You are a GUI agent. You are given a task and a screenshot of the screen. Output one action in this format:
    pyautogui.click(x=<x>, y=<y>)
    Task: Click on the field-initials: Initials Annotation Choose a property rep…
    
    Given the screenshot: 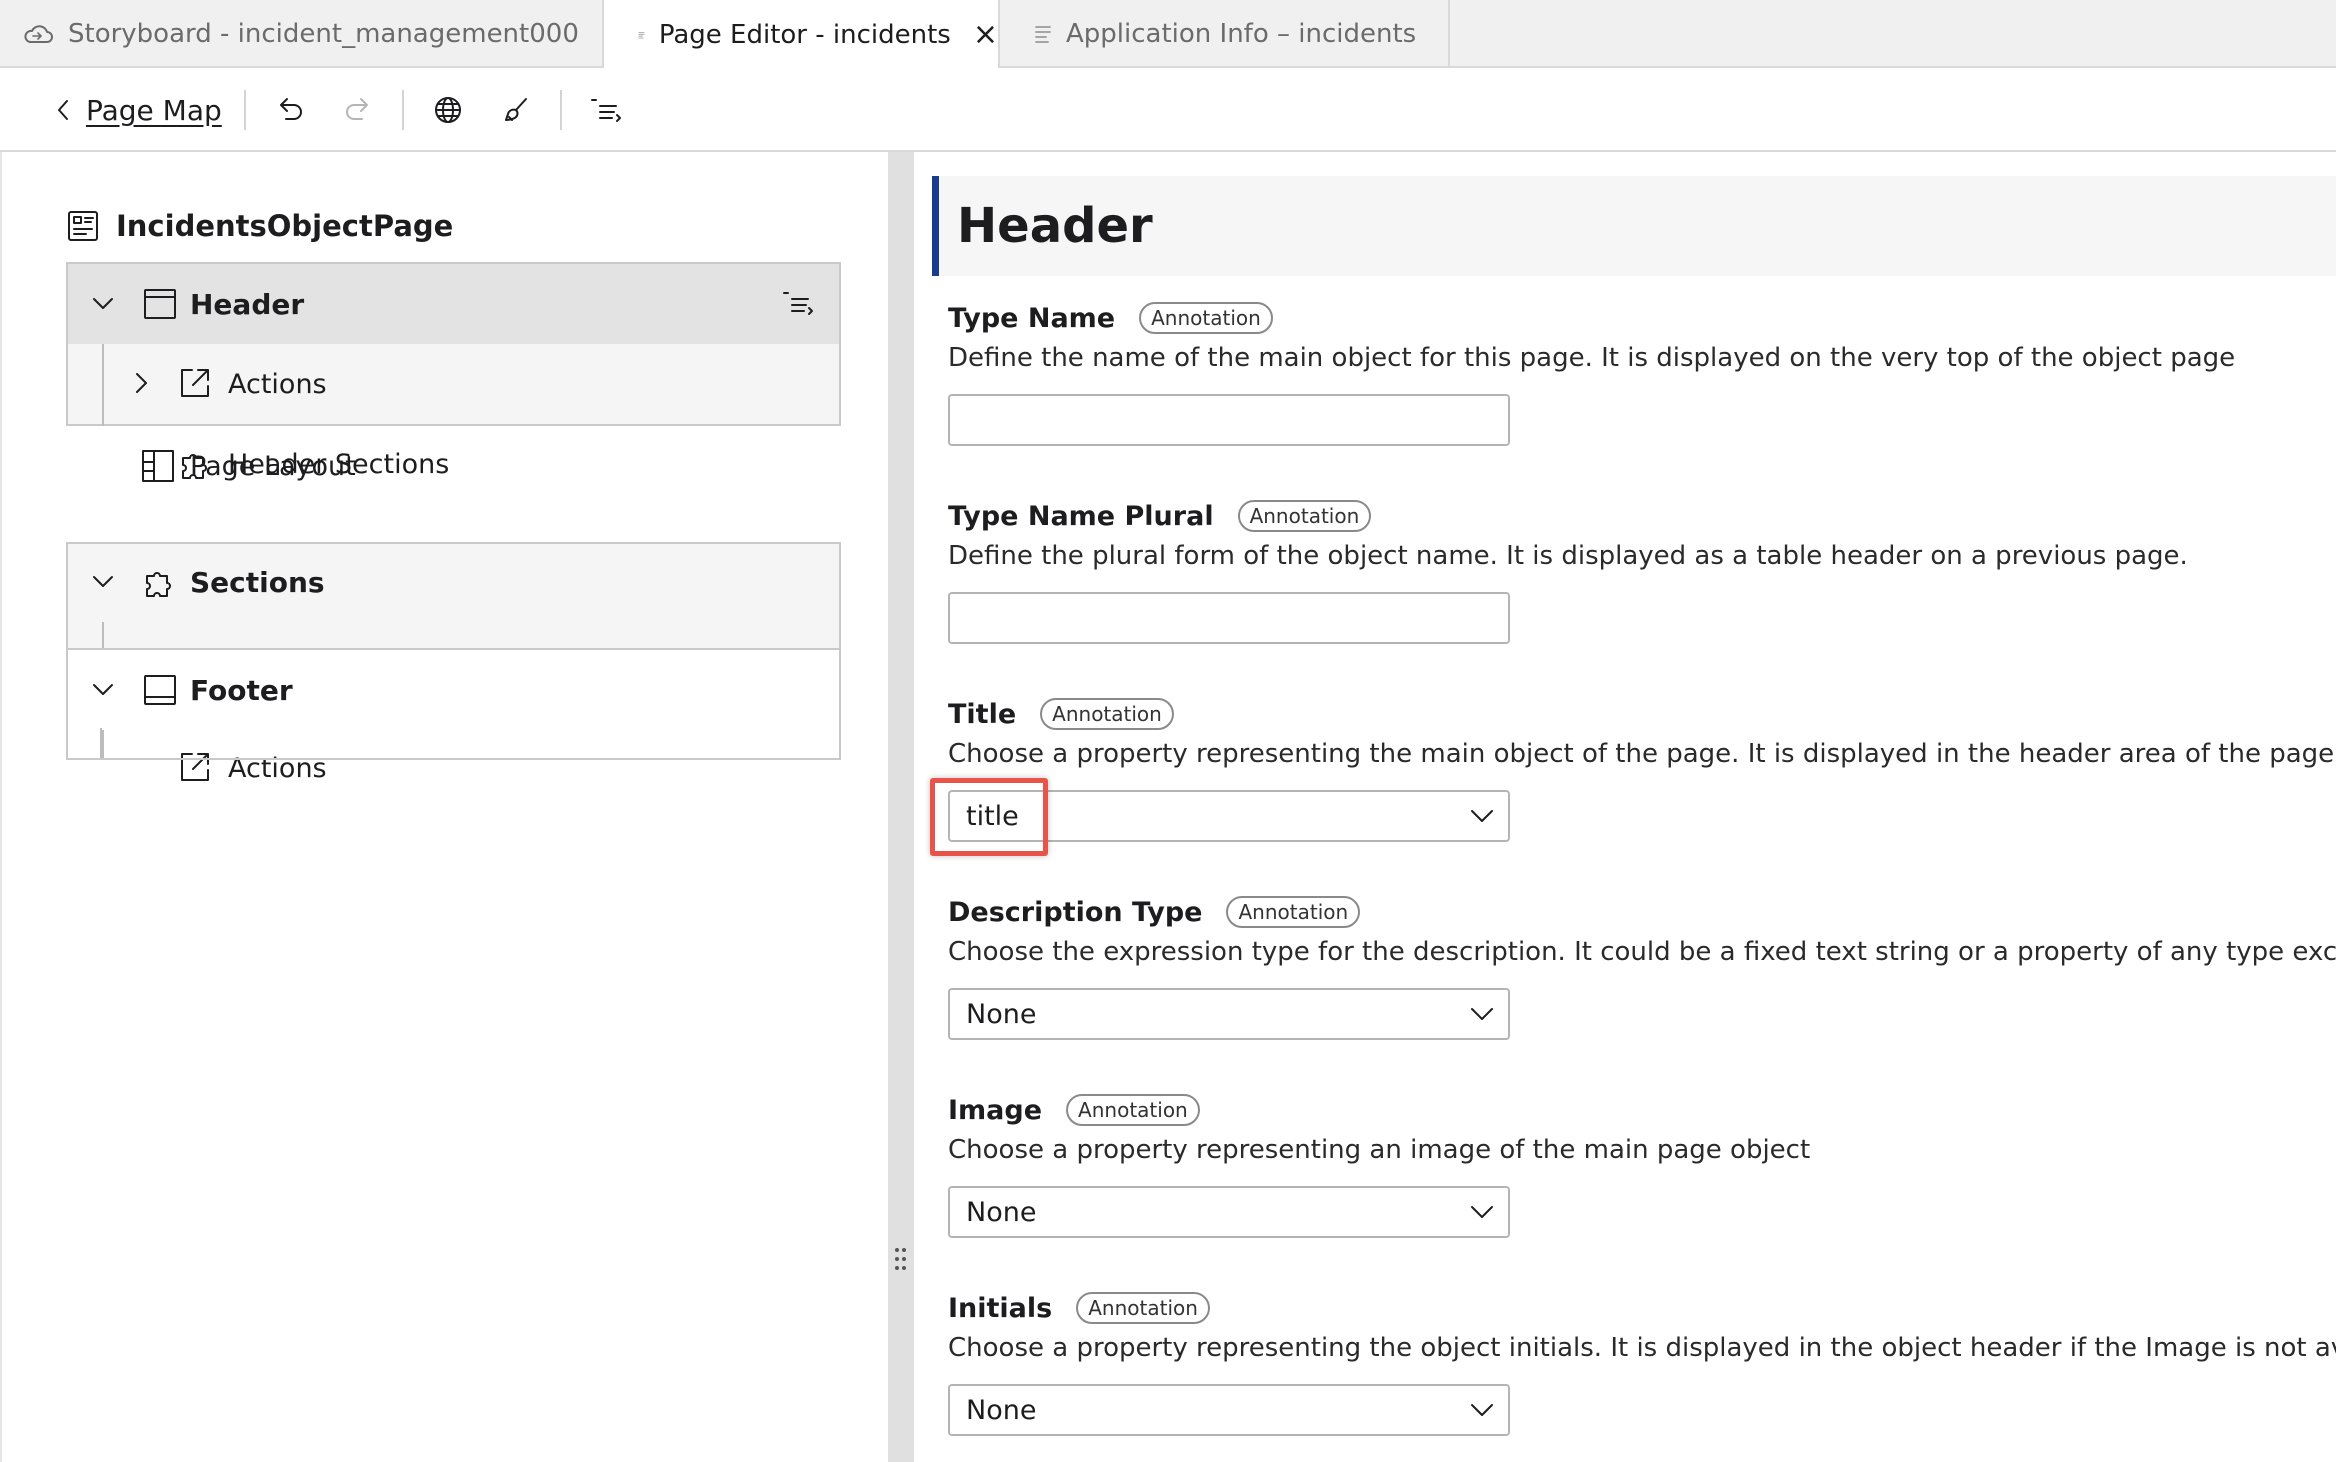 What is the action you would take?
    pyautogui.click(x=1642, y=1362)
    